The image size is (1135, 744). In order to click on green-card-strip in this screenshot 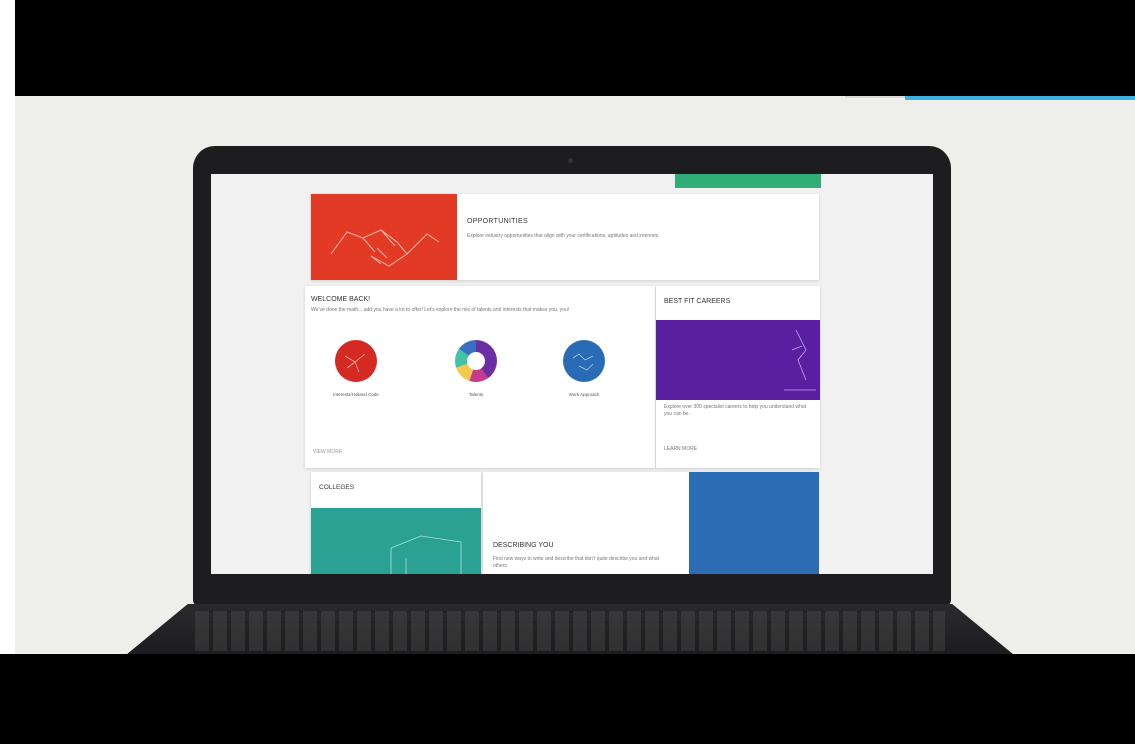, I will do `click(748, 181)`.